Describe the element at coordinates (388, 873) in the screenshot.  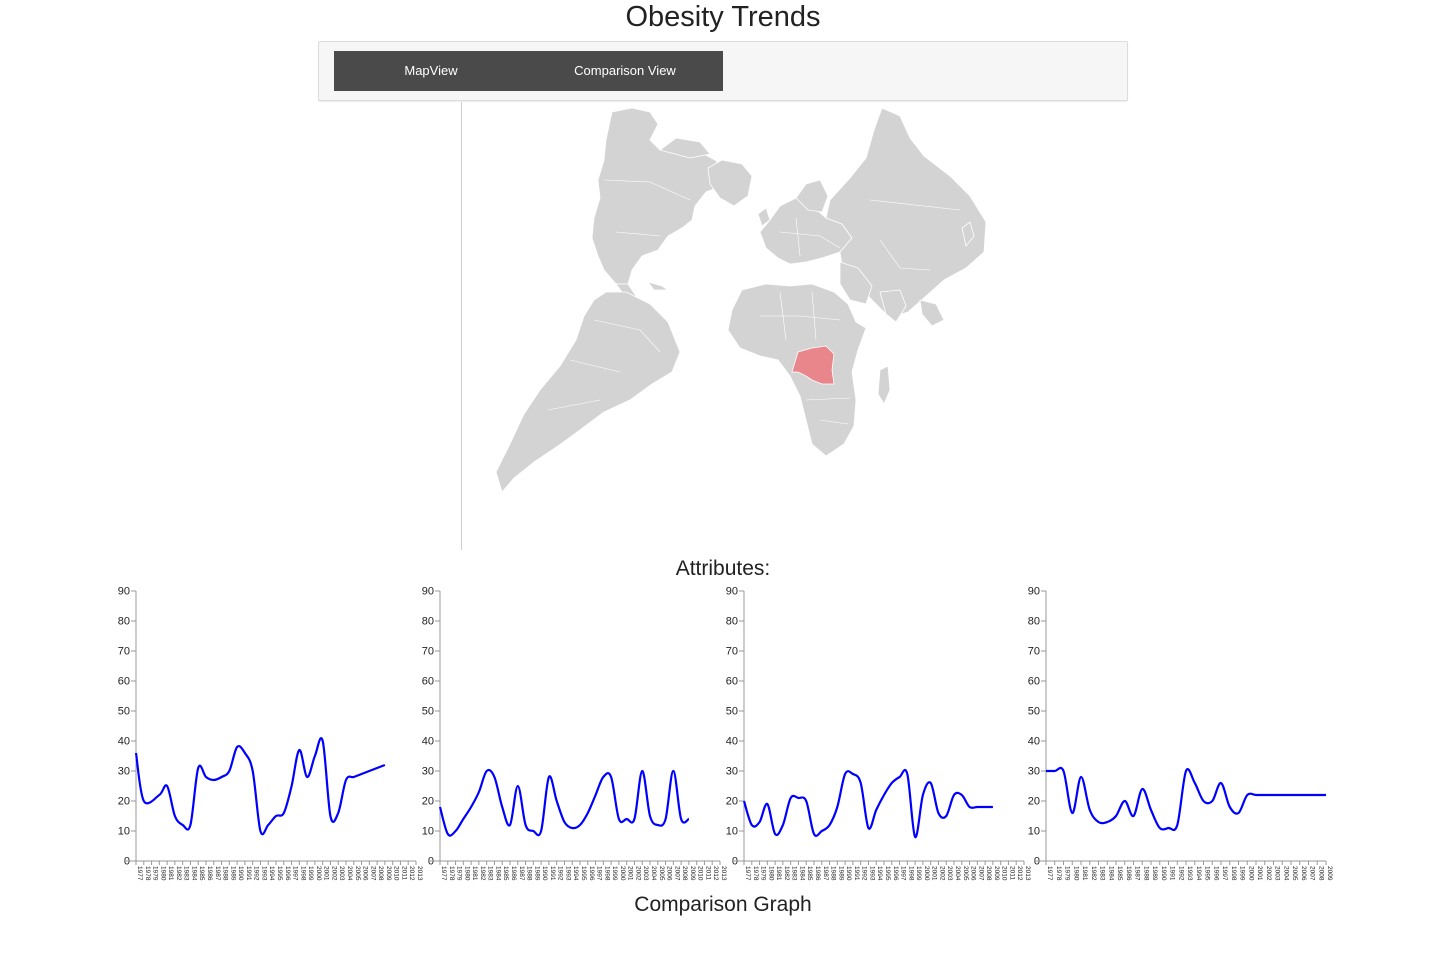
I see `x-tick-label: 2009` at that location.